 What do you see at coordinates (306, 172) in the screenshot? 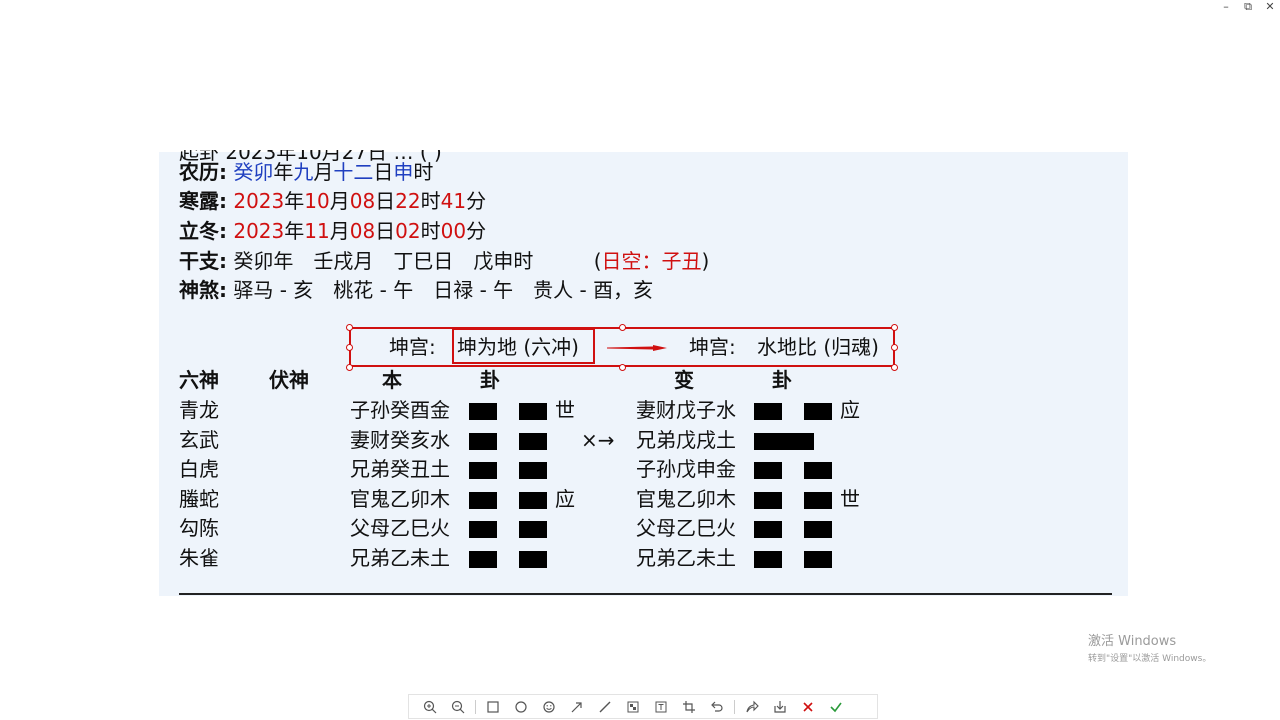
I see `nongli-row: 农历: 癸卯年九月十二日申时` at bounding box center [306, 172].